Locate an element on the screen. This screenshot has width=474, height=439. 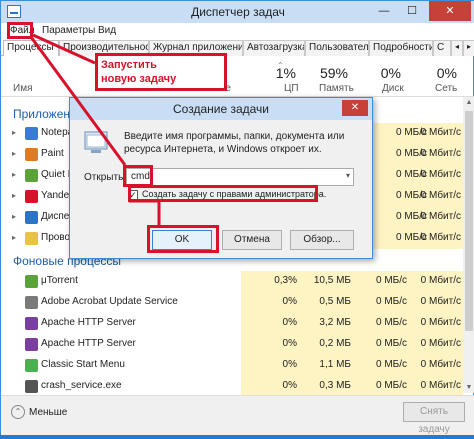
annotation-lines is located at coordinates (95, 130).